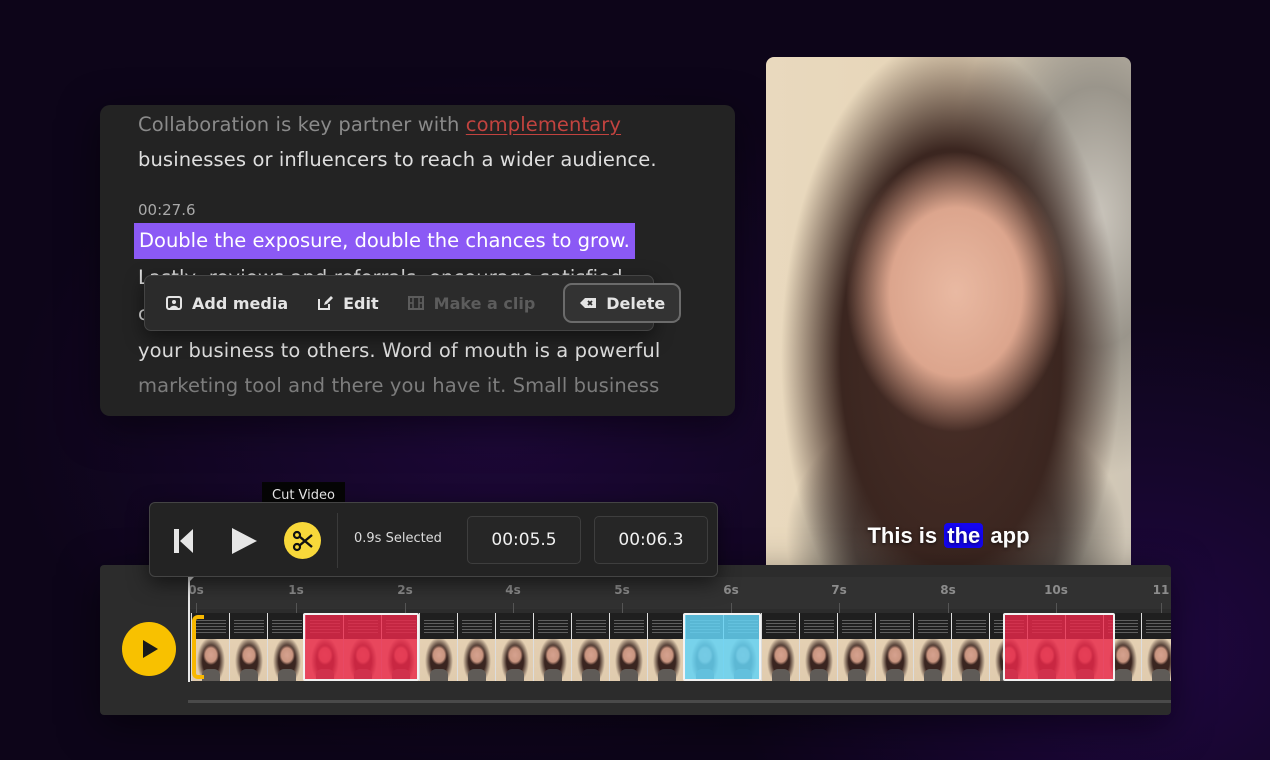  What do you see at coordinates (722, 647) in the screenshot?
I see `selected-segment` at bounding box center [722, 647].